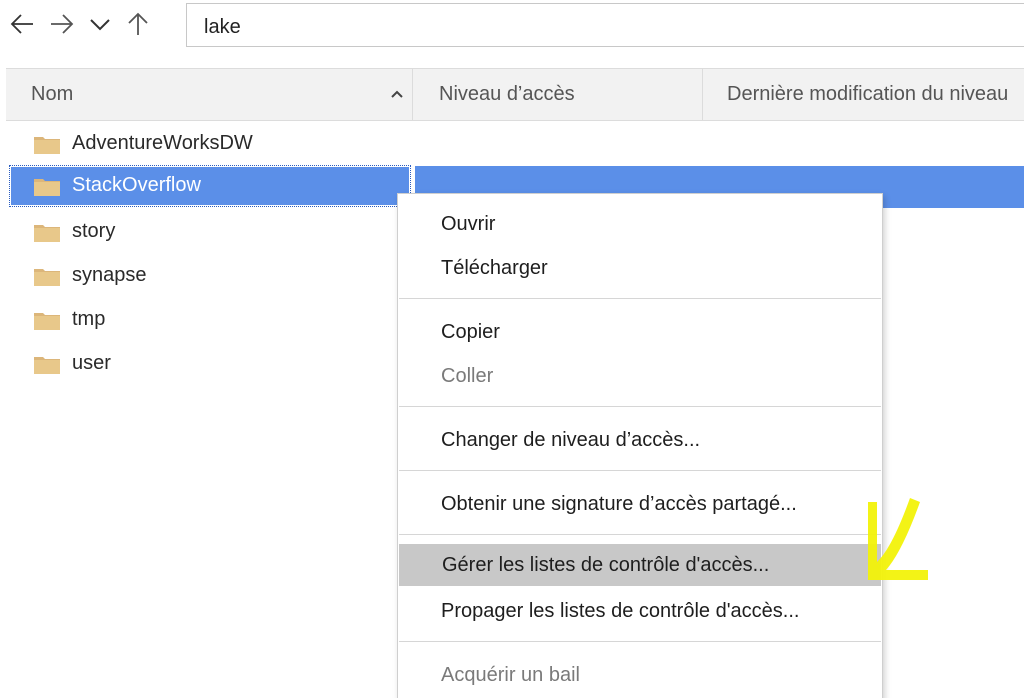 The width and height of the screenshot is (1024, 698). I want to click on history-dropdown-button, so click(100, 24).